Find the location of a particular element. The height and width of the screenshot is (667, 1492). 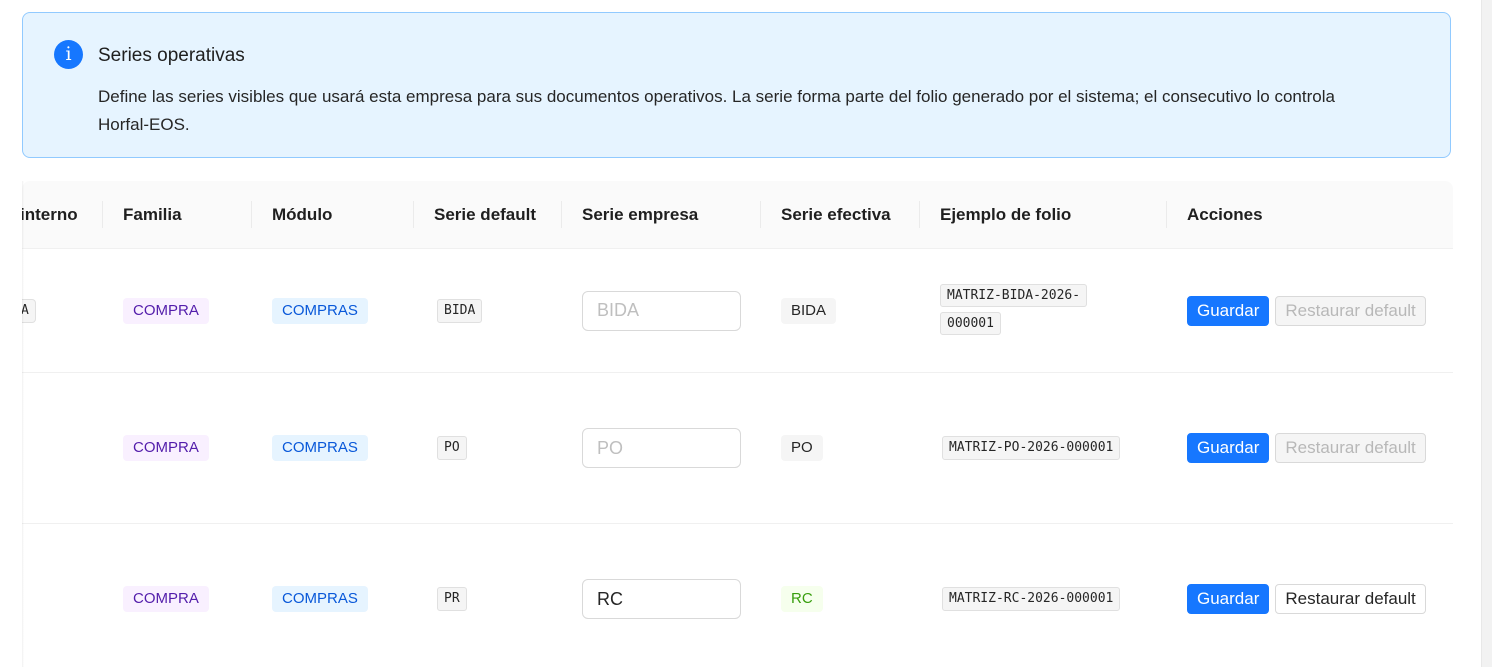

folio-example: MATRIZ-PO-2026-000001 is located at coordinates (1031, 448).